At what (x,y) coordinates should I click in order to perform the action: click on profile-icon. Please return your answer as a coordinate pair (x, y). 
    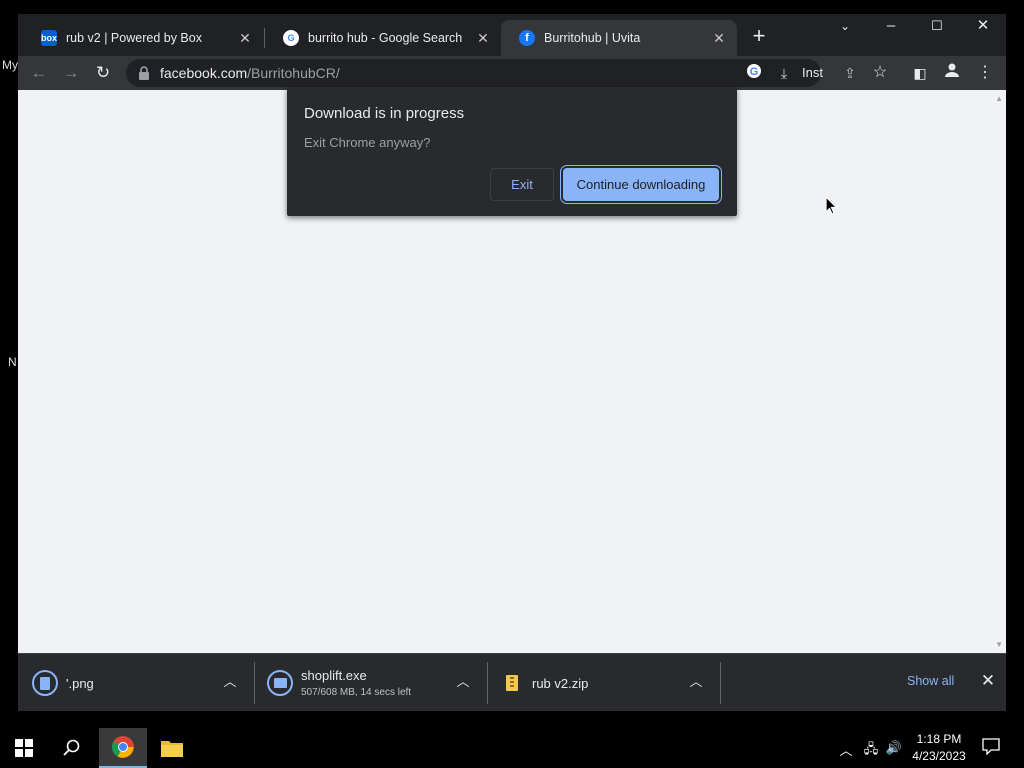
    Looking at the image, I should click on (952, 73).